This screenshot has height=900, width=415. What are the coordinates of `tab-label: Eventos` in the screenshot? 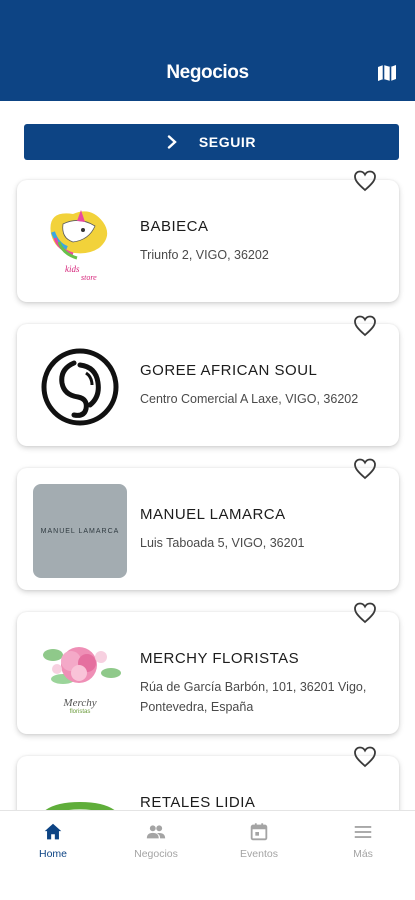 It's located at (259, 854).